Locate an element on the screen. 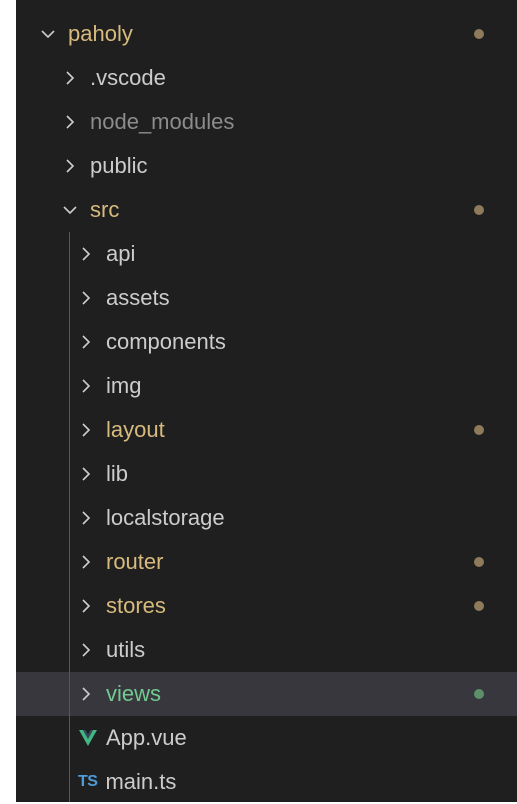 The width and height of the screenshot is (517, 804). folder-utils: utils is located at coordinates (266, 650).